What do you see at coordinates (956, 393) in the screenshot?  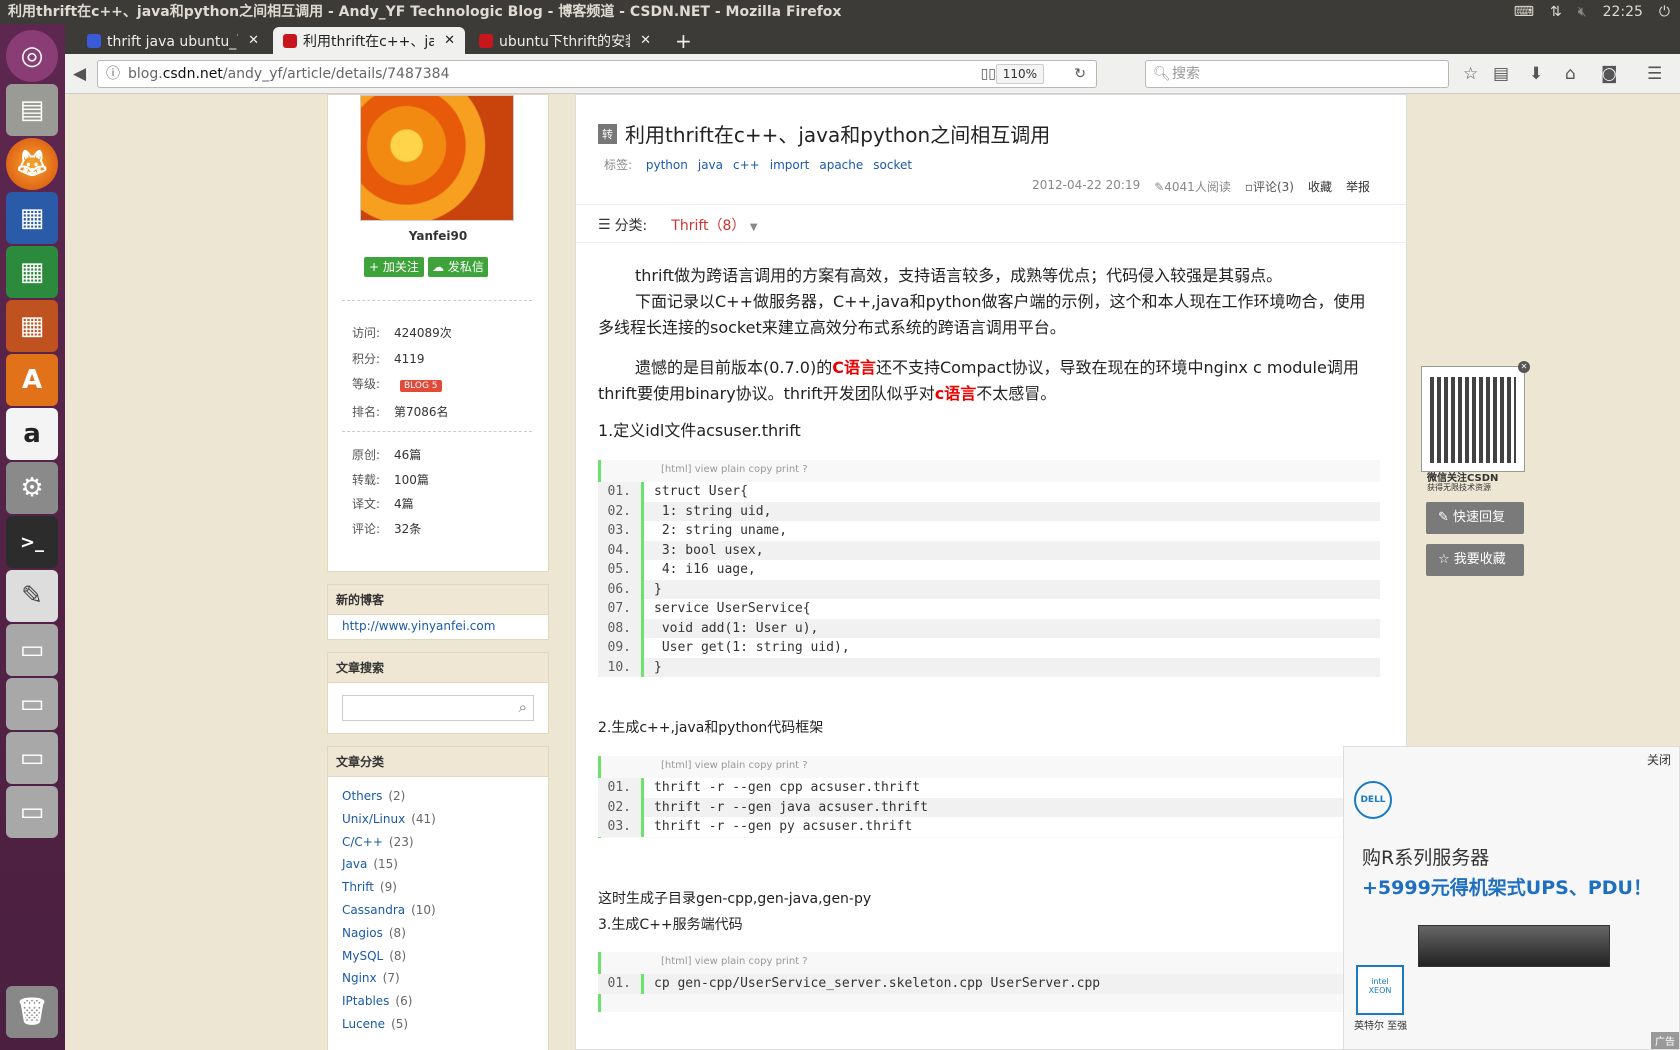 I see `c-language-link: c语言` at bounding box center [956, 393].